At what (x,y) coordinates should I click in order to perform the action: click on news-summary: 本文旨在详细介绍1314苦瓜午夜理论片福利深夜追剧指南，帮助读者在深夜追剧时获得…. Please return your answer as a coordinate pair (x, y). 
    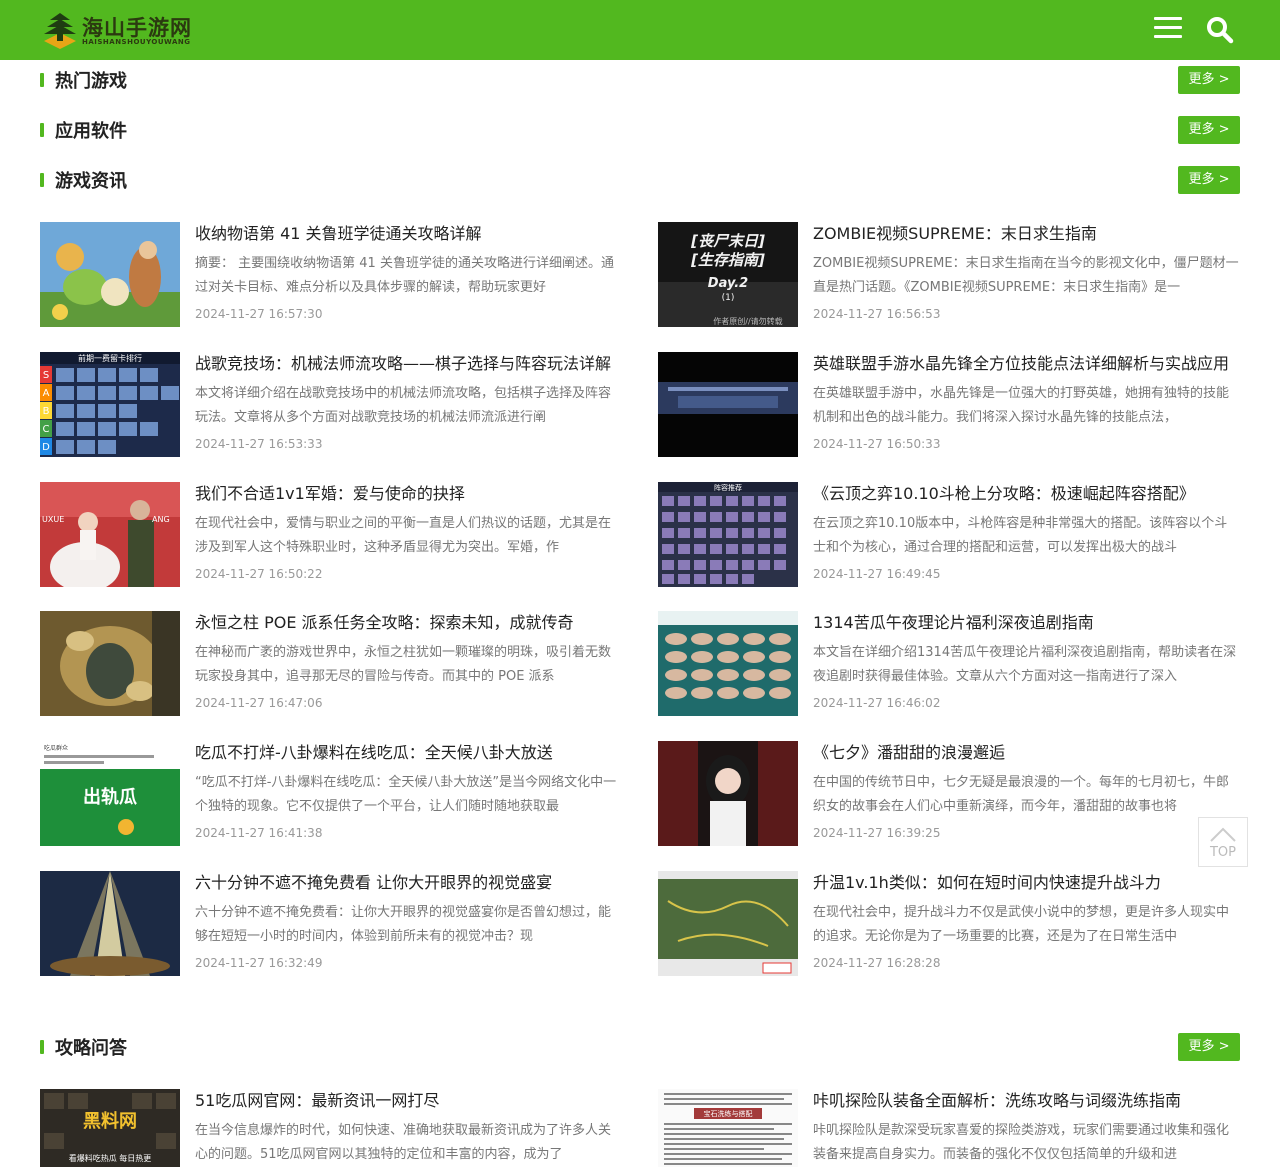
    Looking at the image, I should click on (1025, 664).